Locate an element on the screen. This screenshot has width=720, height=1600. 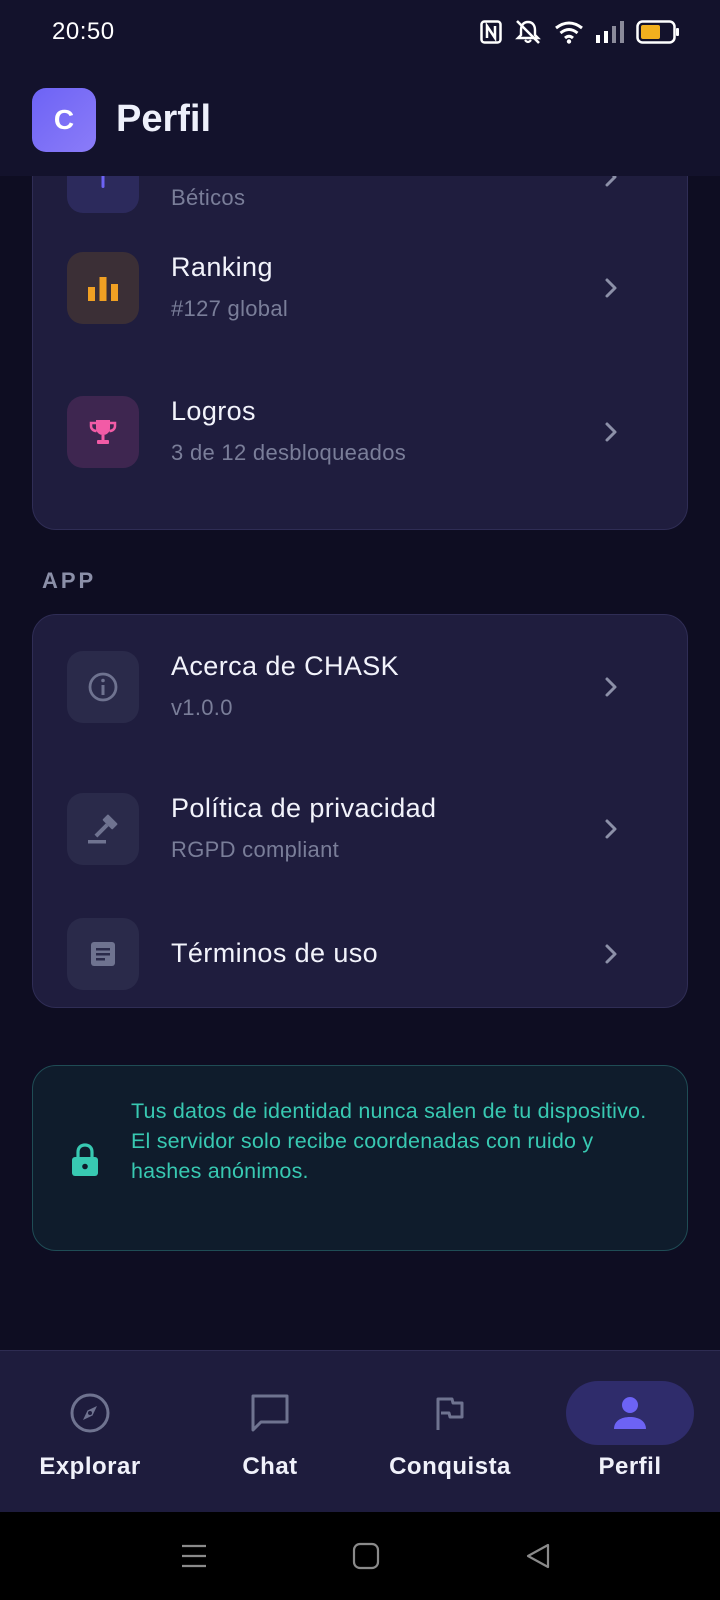
flag-icon is located at coordinates (450, 1413).